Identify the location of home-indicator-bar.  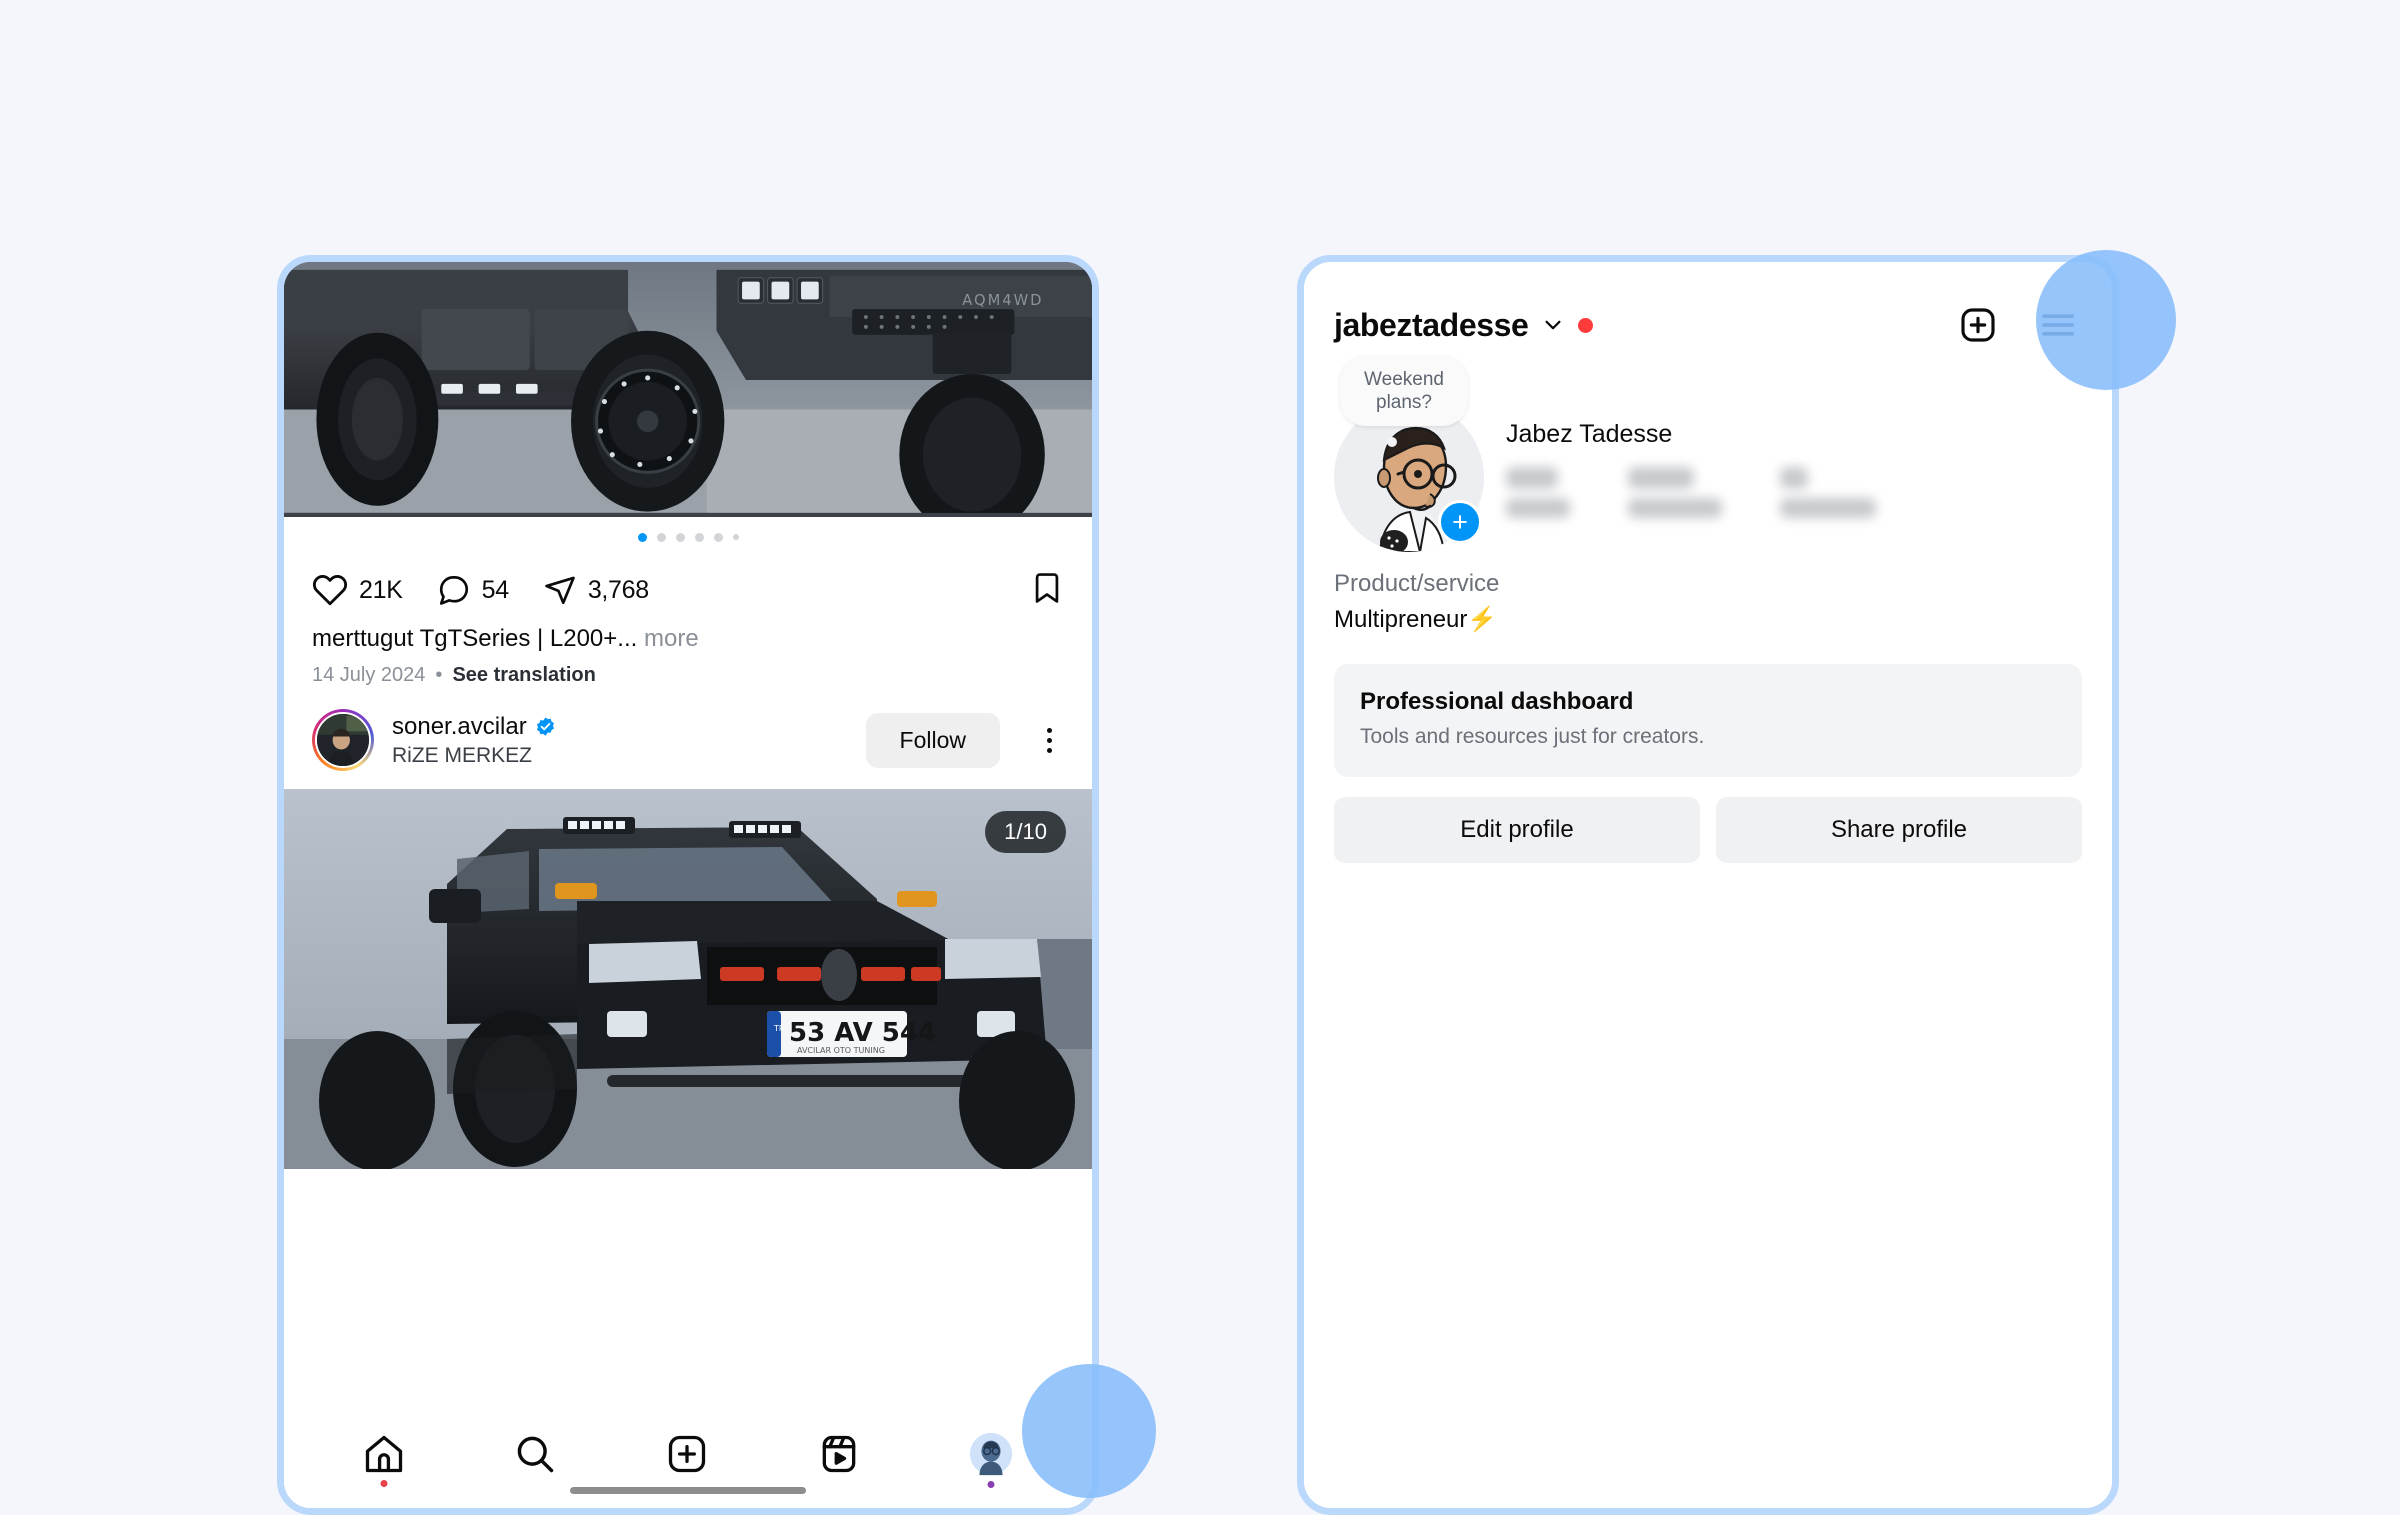
(688, 1490).